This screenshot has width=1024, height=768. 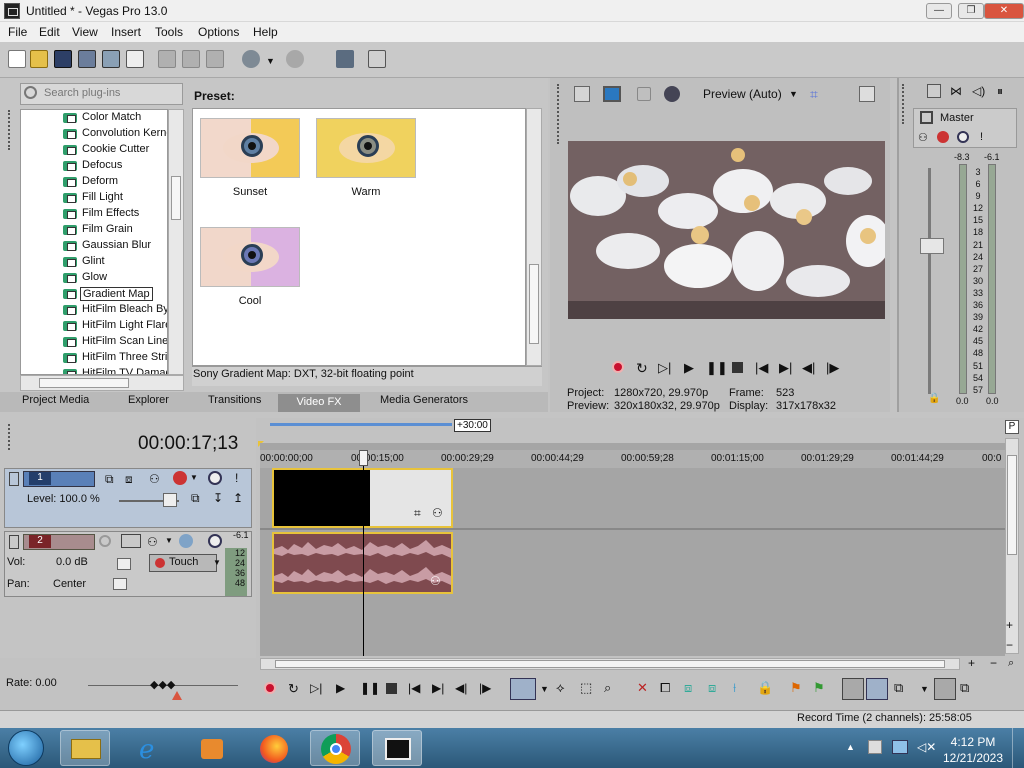 I want to click on downmix-icon: ⋈, so click(x=956, y=91).